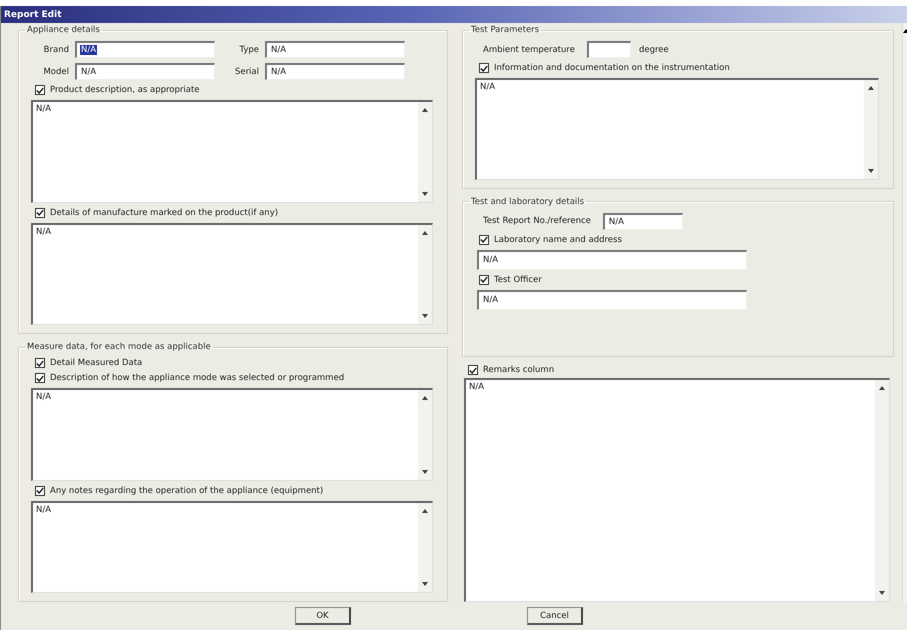 This screenshot has width=907, height=630. Describe the element at coordinates (187, 491) in the screenshot. I see `checkbox-label: Any notes regarding the operation of the appliance (equipment)` at that location.